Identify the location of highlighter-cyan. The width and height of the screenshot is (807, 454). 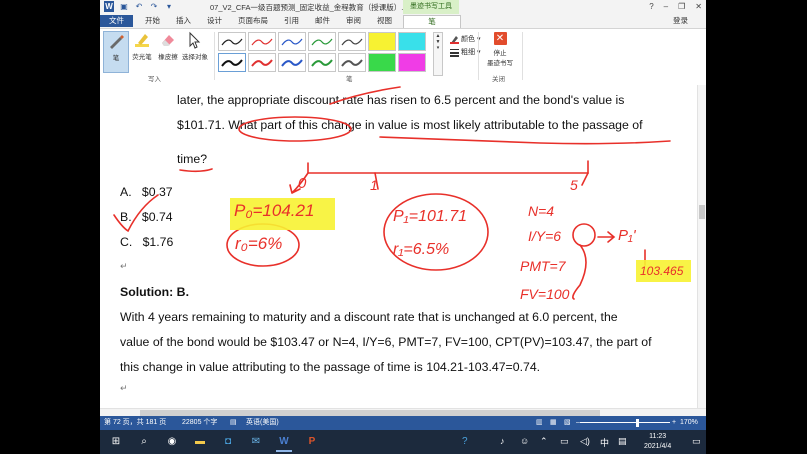
(412, 41).